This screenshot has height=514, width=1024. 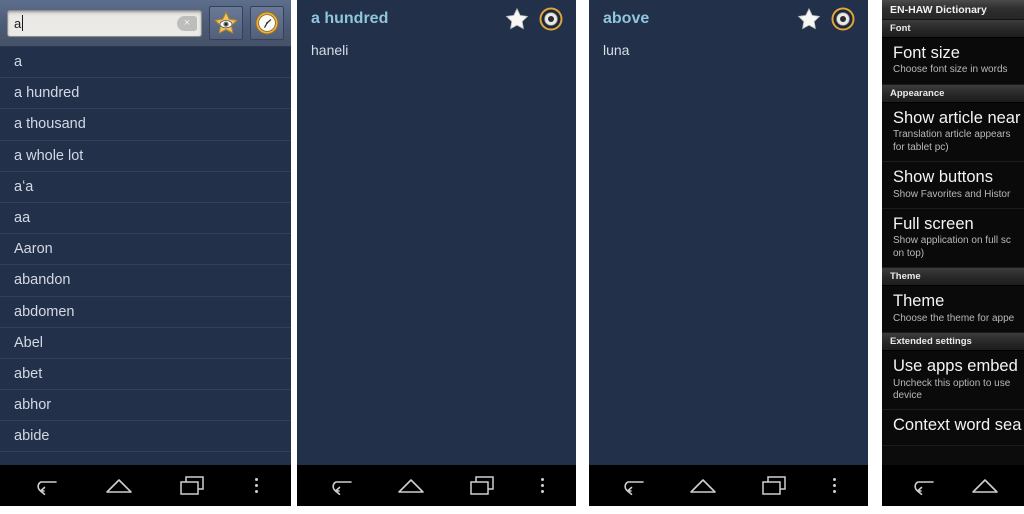 I want to click on favorites-button, so click(x=226, y=23).